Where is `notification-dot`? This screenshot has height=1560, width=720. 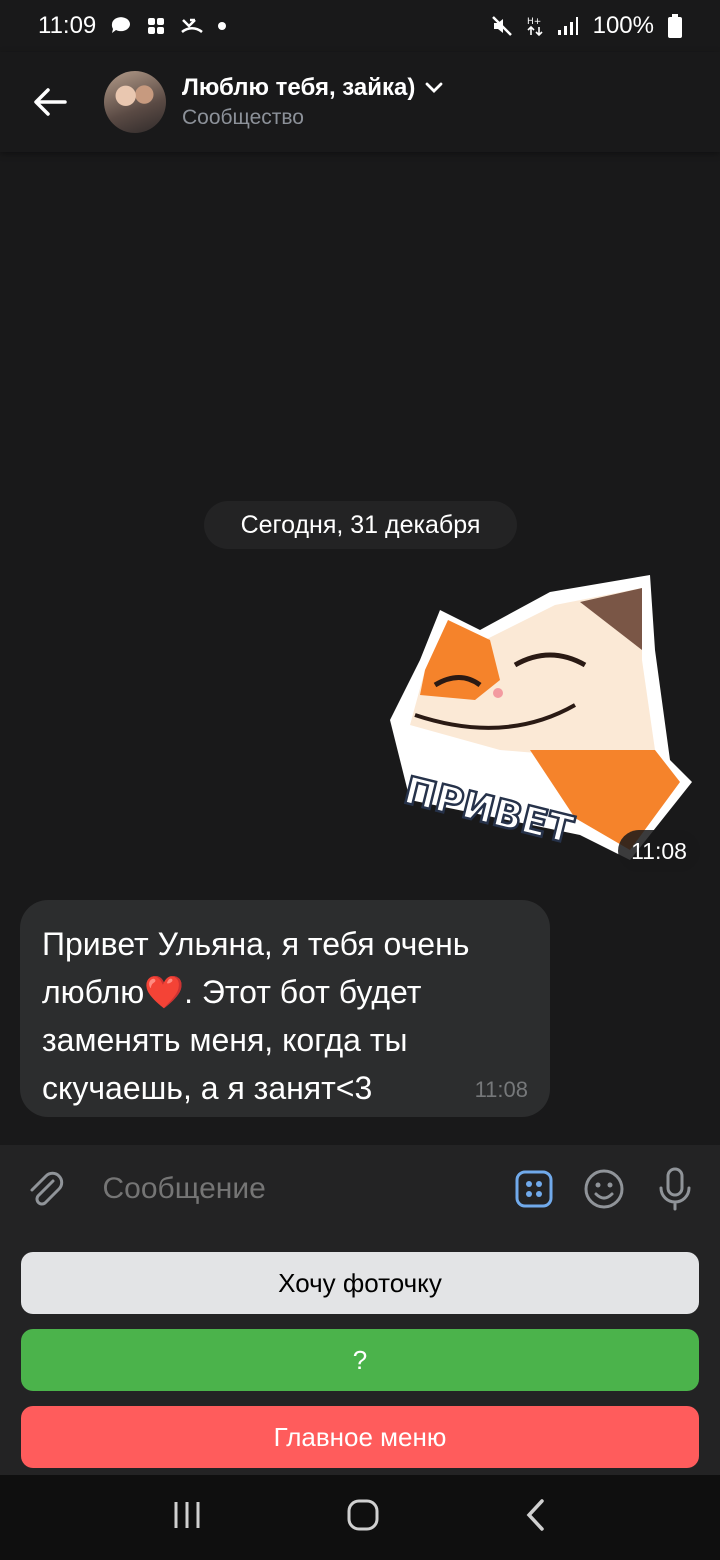 notification-dot is located at coordinates (222, 26).